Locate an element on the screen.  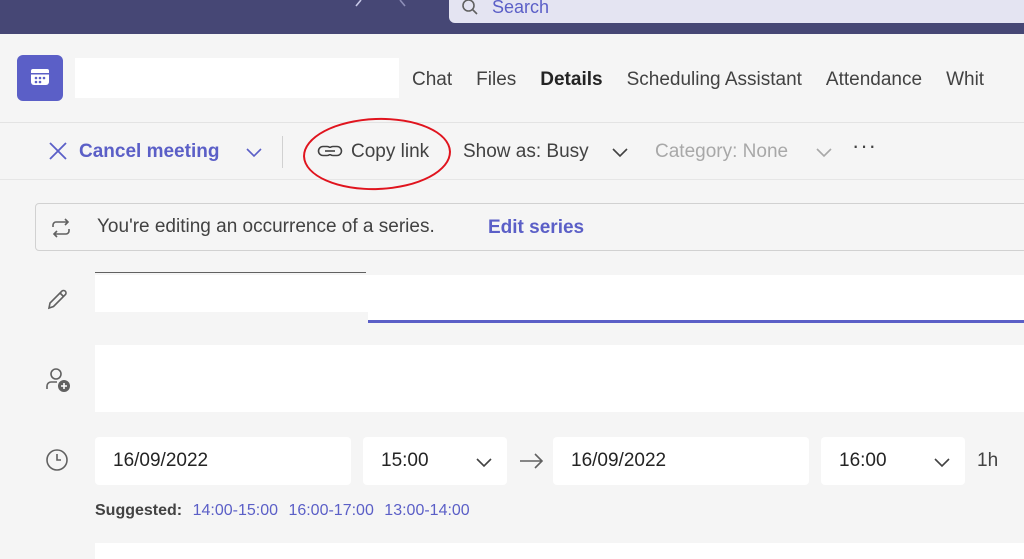
top-app-bar: Search is located at coordinates (512, 17).